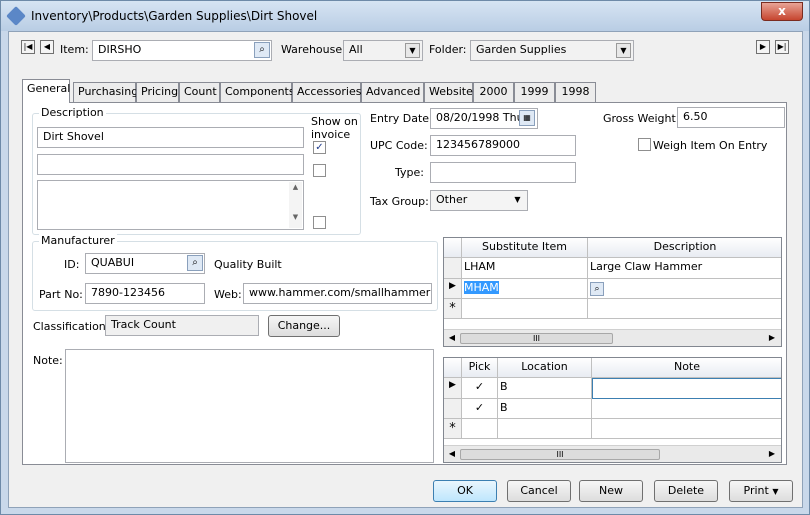  What do you see at coordinates (539, 491) in the screenshot?
I see `cancel-button: Cancel` at bounding box center [539, 491].